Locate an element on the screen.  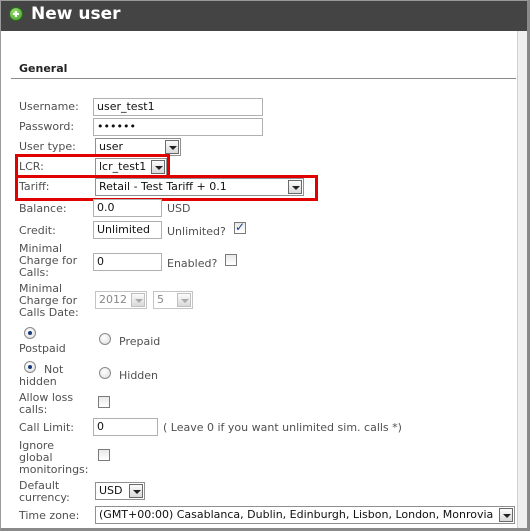
time-zone-label: Time zone: is located at coordinates (49, 515).